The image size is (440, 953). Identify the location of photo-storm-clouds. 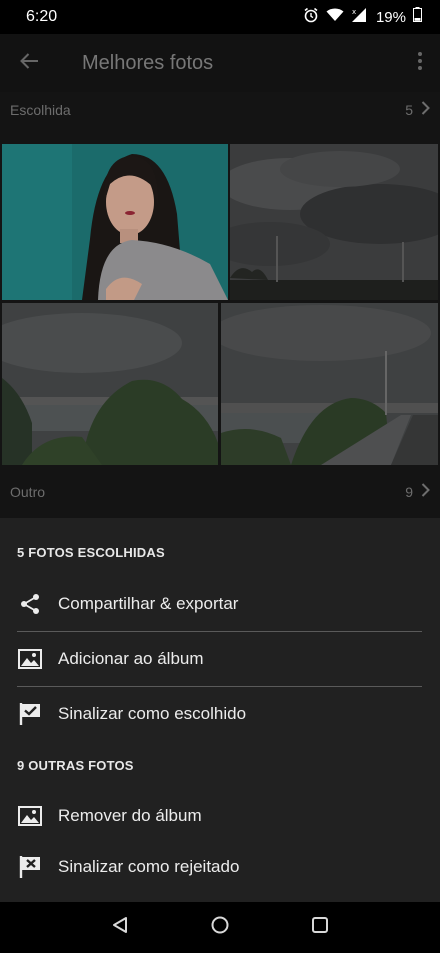
(334, 222).